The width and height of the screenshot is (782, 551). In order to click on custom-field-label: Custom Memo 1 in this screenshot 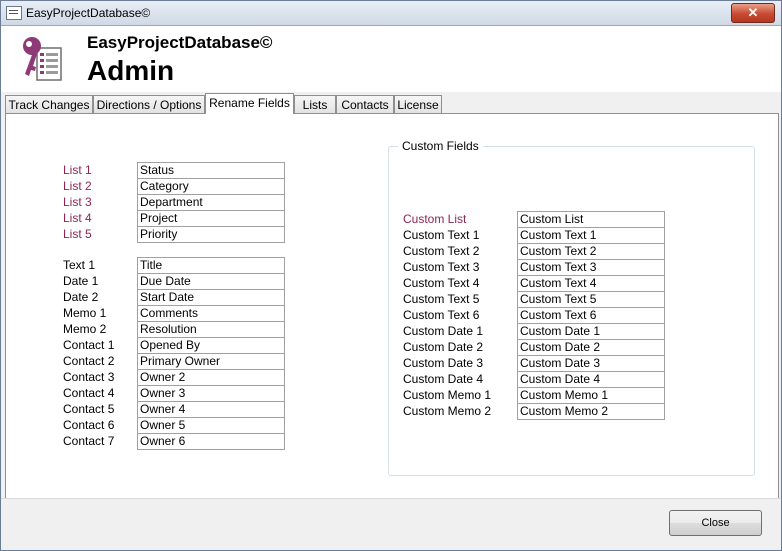, I will do `click(447, 395)`.